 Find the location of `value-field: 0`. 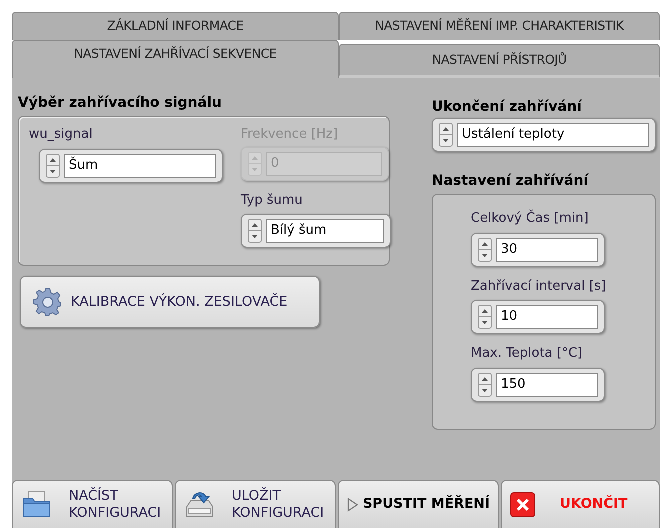

value-field: 0 is located at coordinates (324, 164).